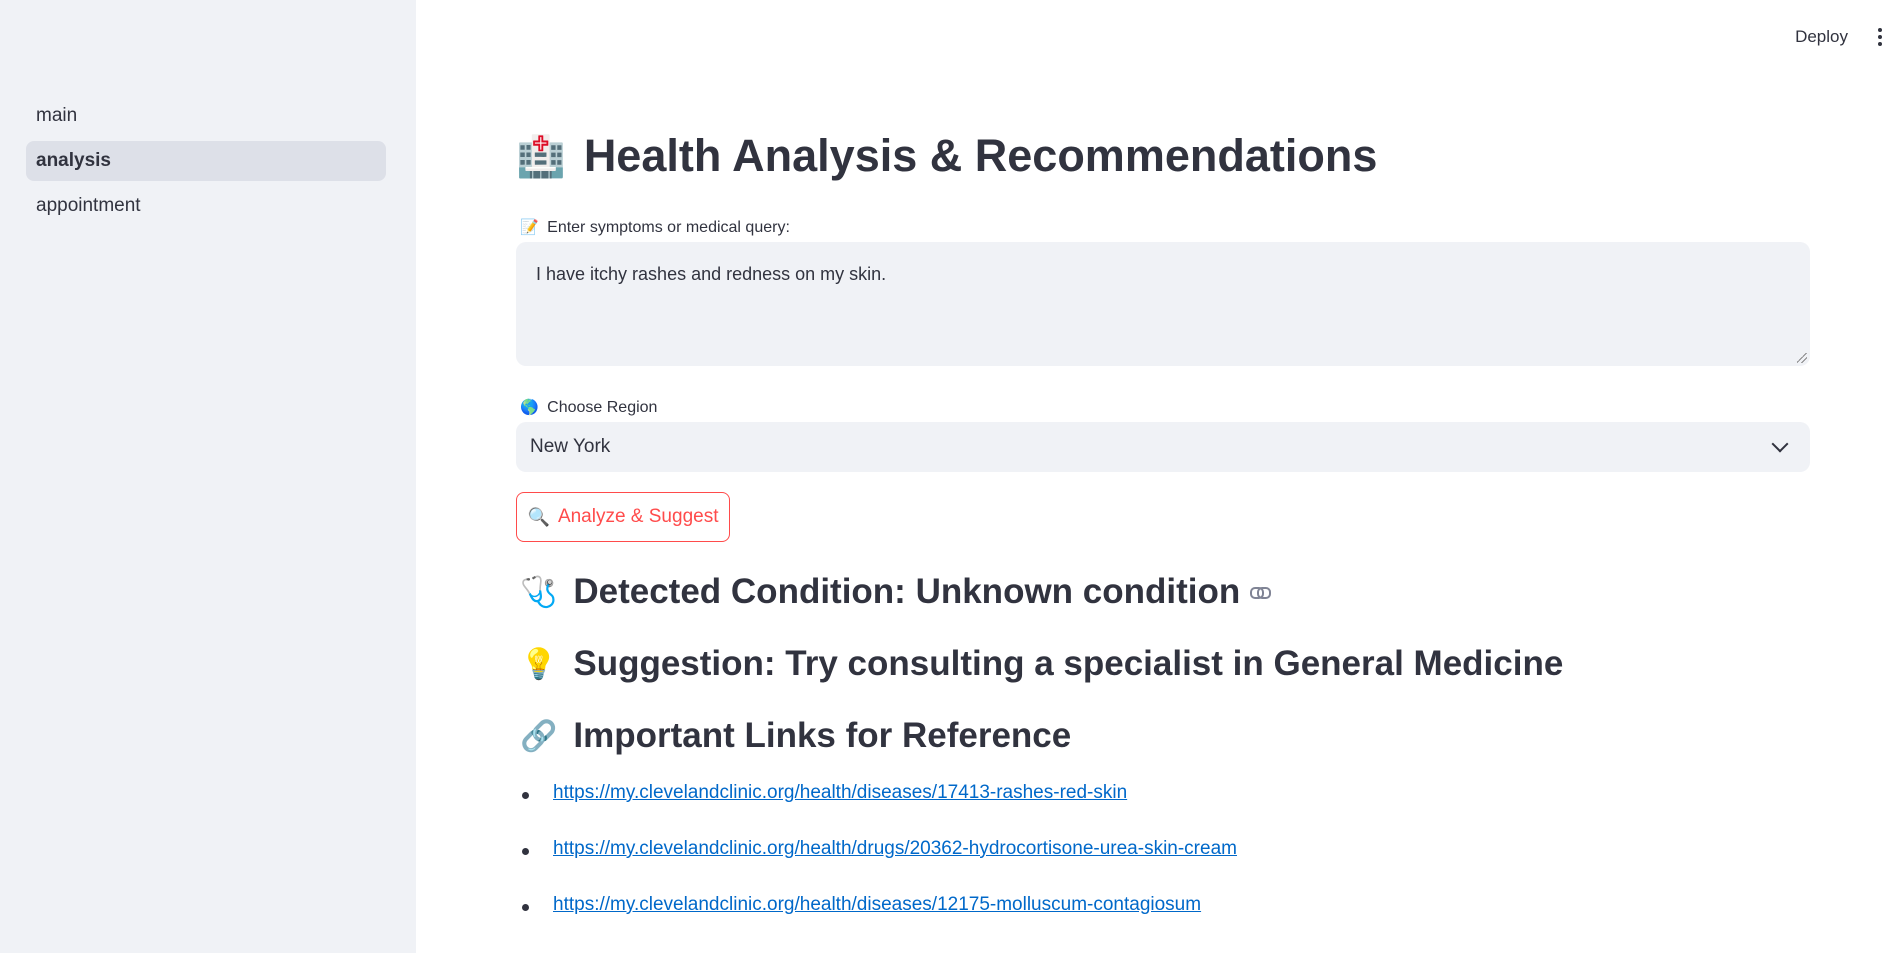 The width and height of the screenshot is (1898, 953). I want to click on condition-heading: 🩺 Detected Condition: Unknown condition, so click(896, 592).